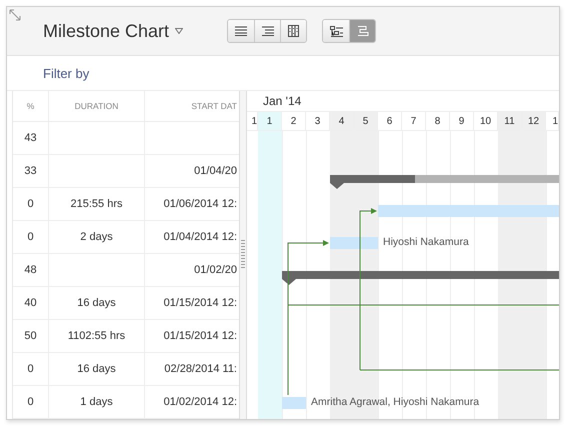  I want to click on column-header: %, so click(31, 106).